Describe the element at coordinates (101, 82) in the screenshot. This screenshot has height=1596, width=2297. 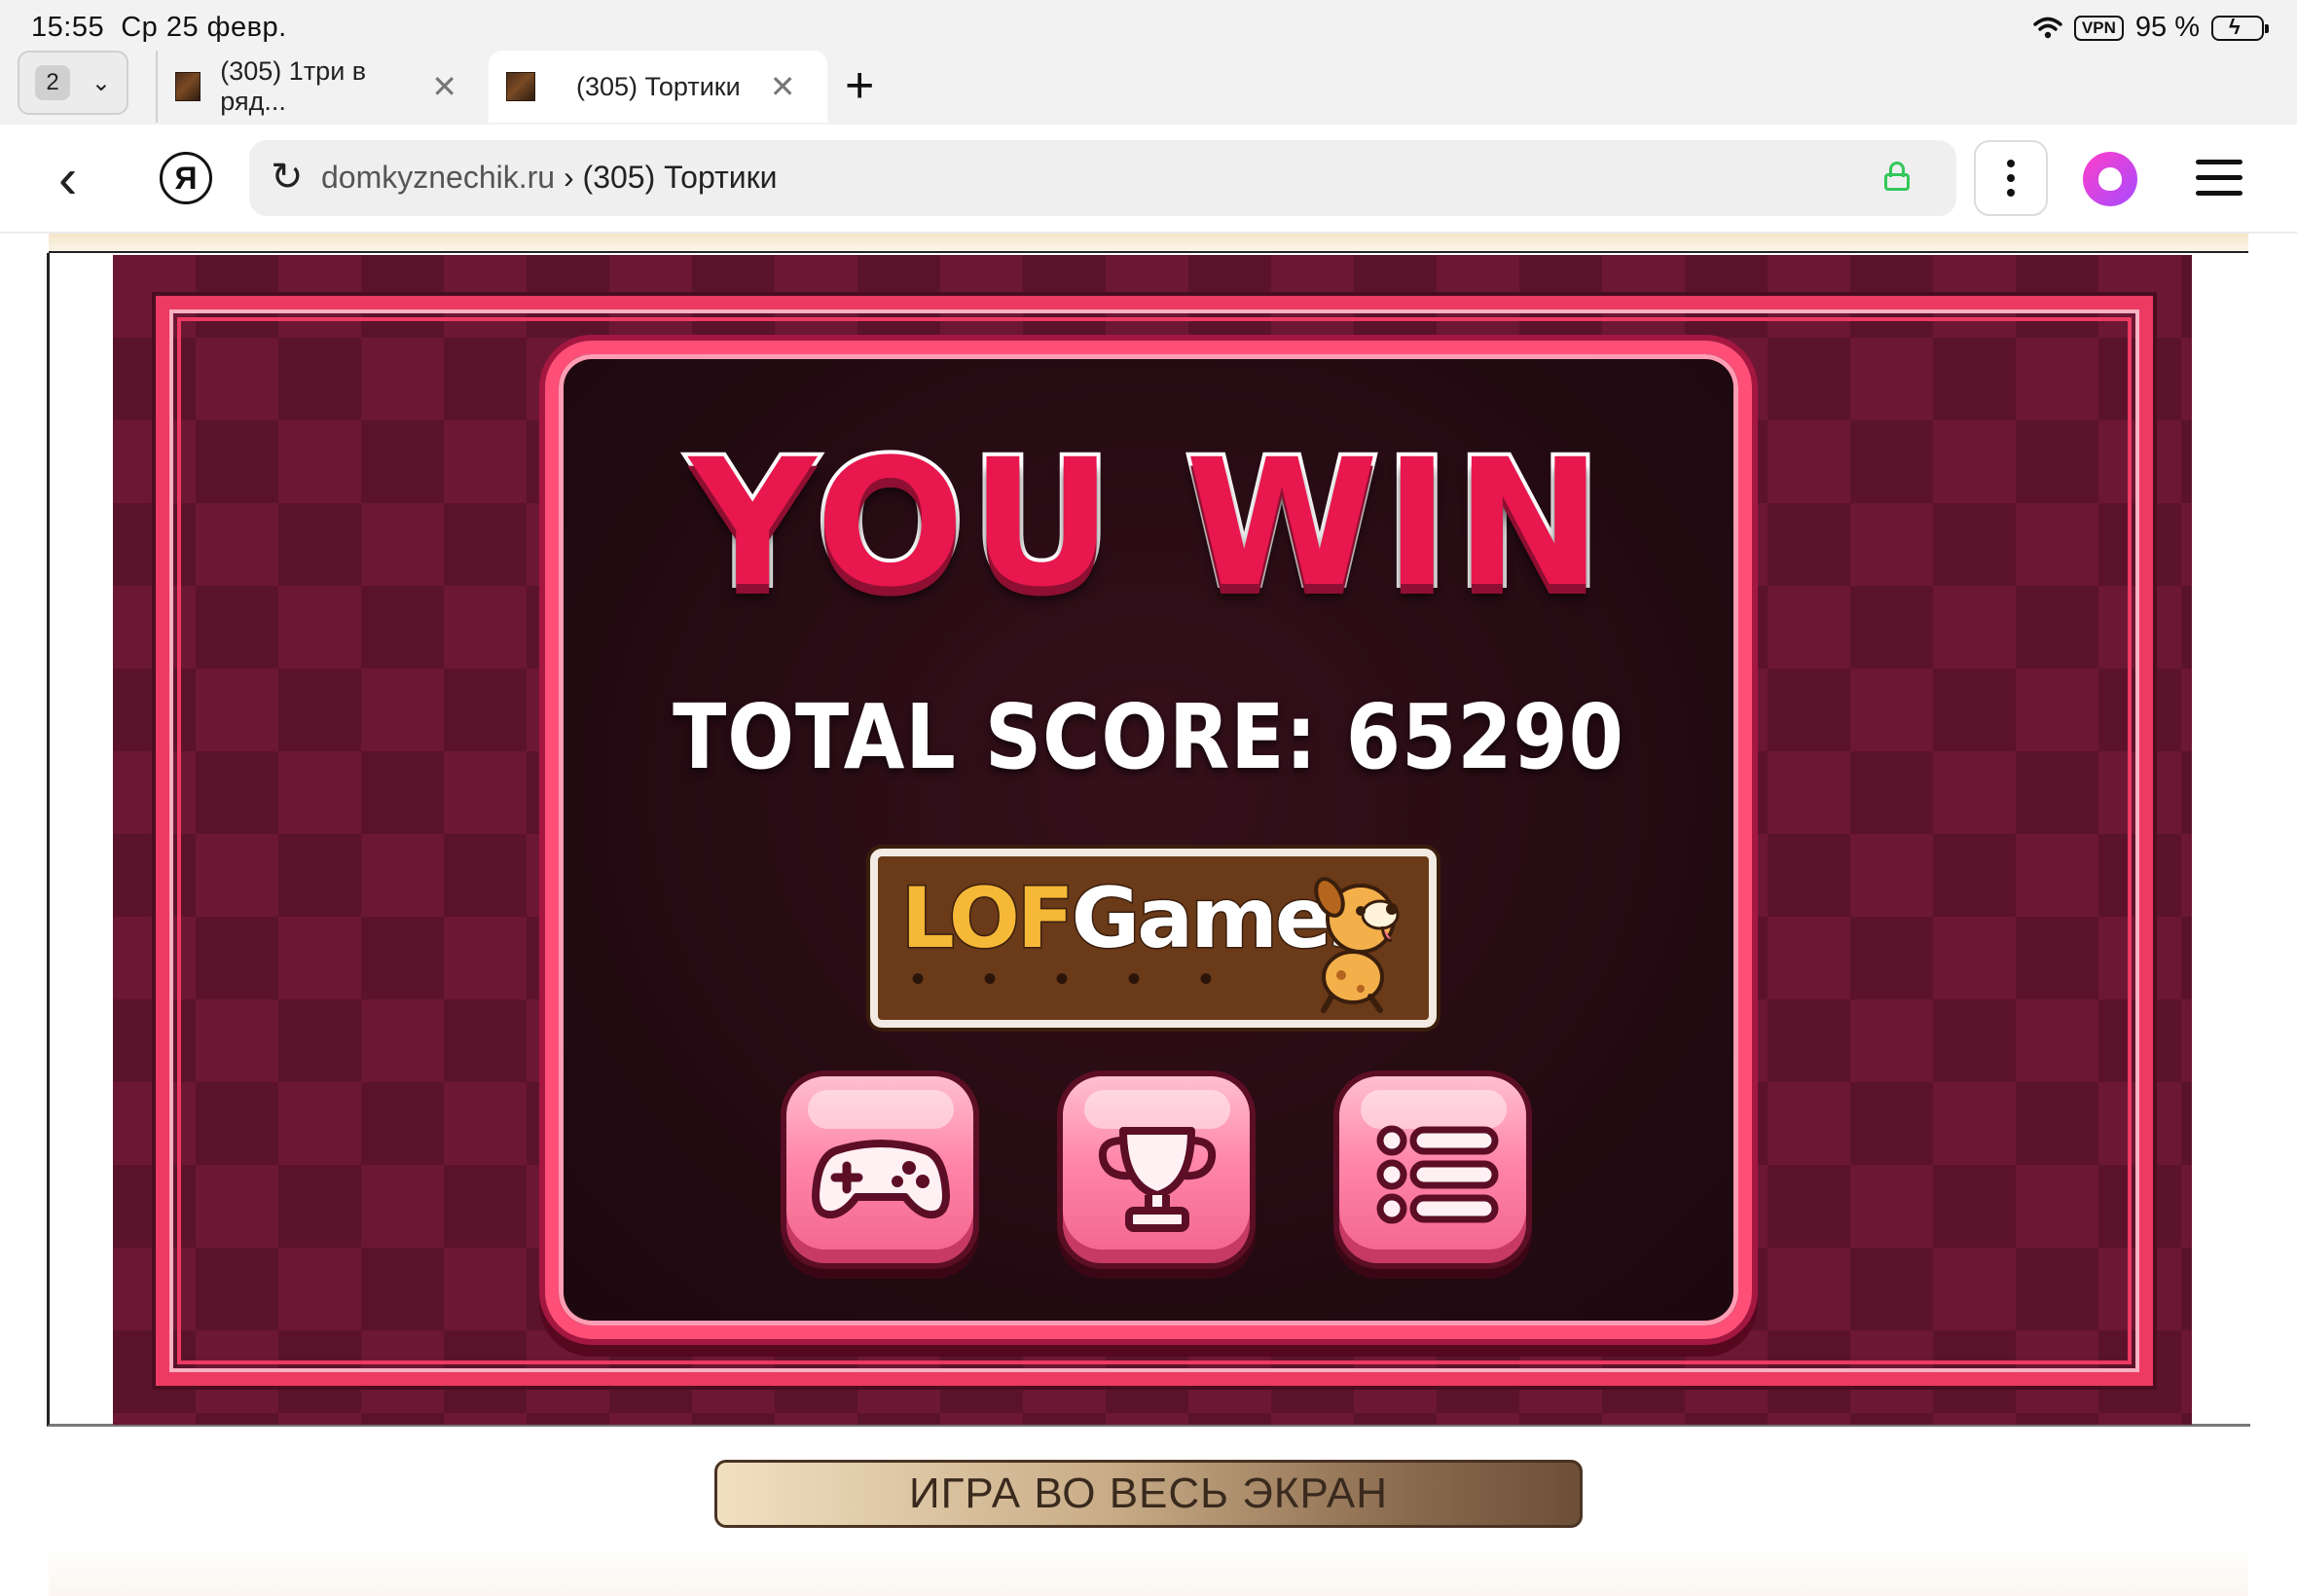
I see `chevron-down-icon: ⌄` at that location.